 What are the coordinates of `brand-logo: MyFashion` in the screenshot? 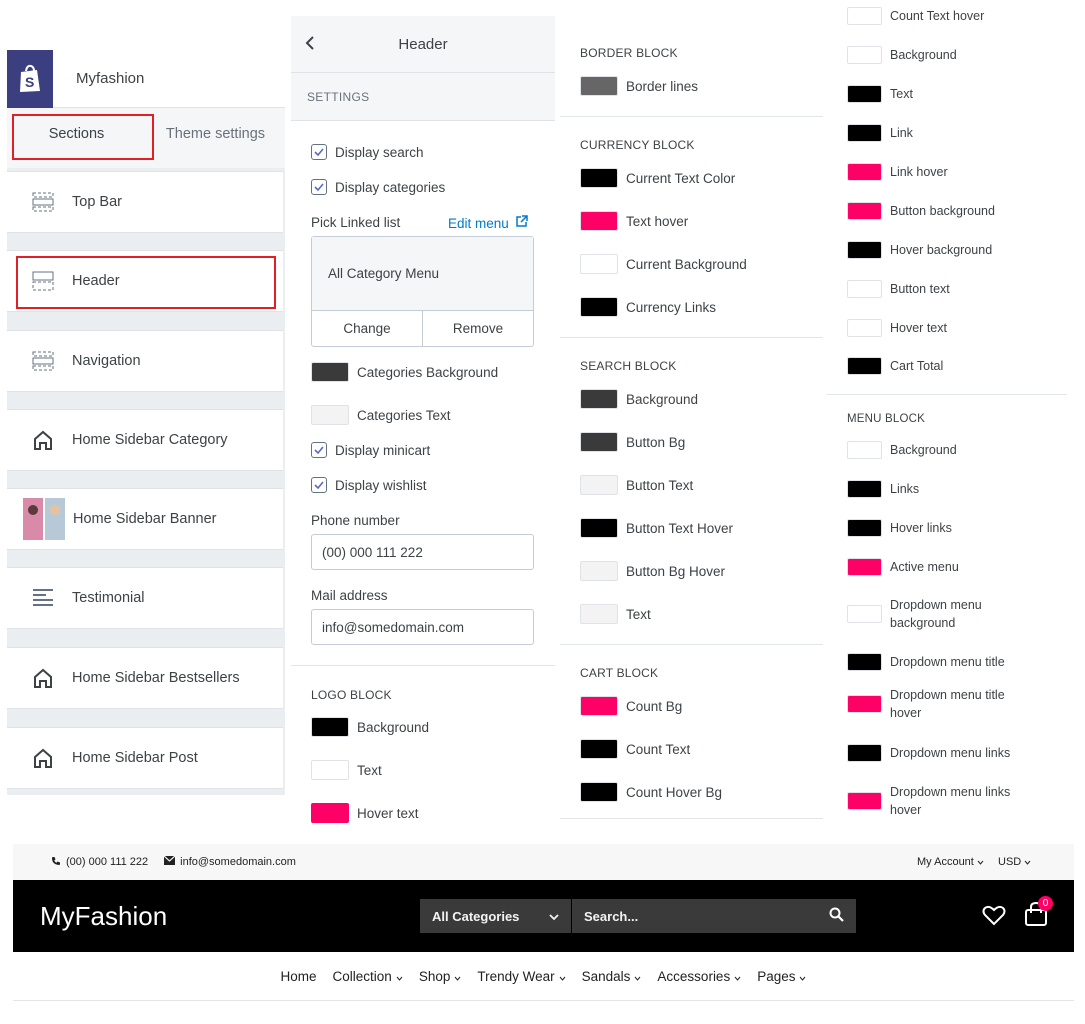 It's located at (103, 916).